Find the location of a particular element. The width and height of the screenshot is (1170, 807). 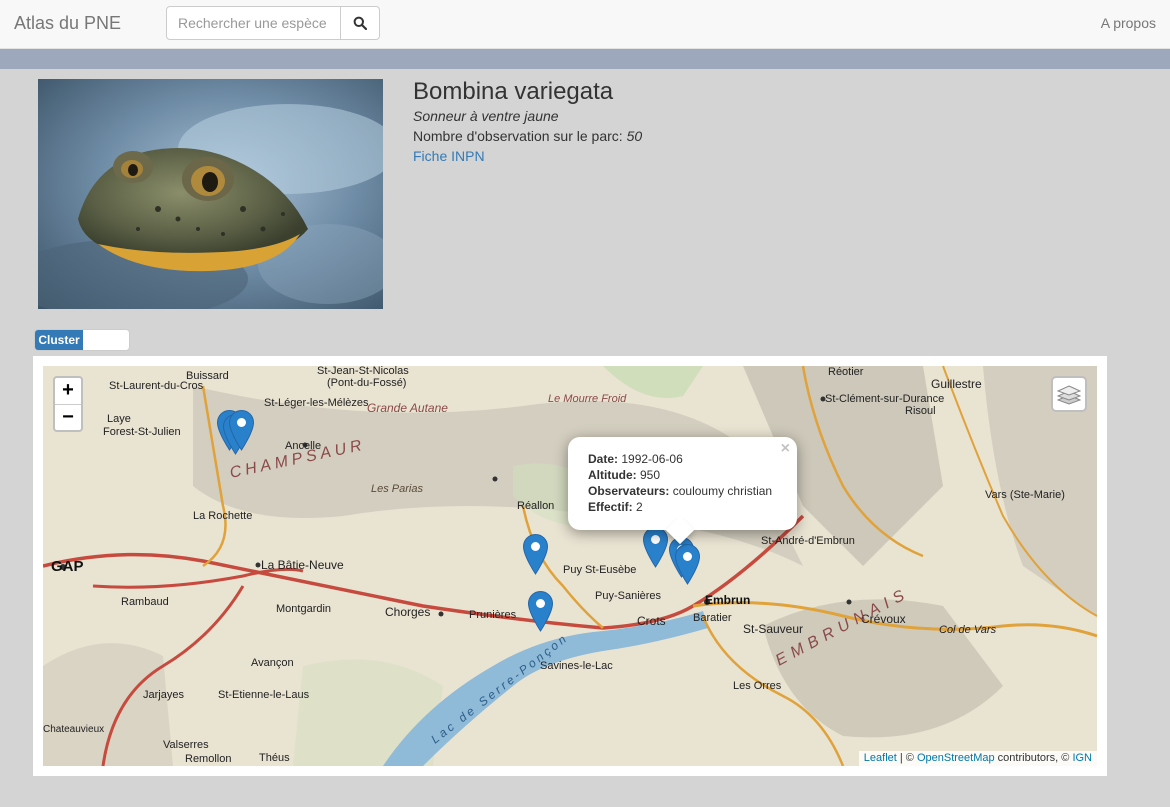

map-place-label: Embrun is located at coordinates (727, 600).